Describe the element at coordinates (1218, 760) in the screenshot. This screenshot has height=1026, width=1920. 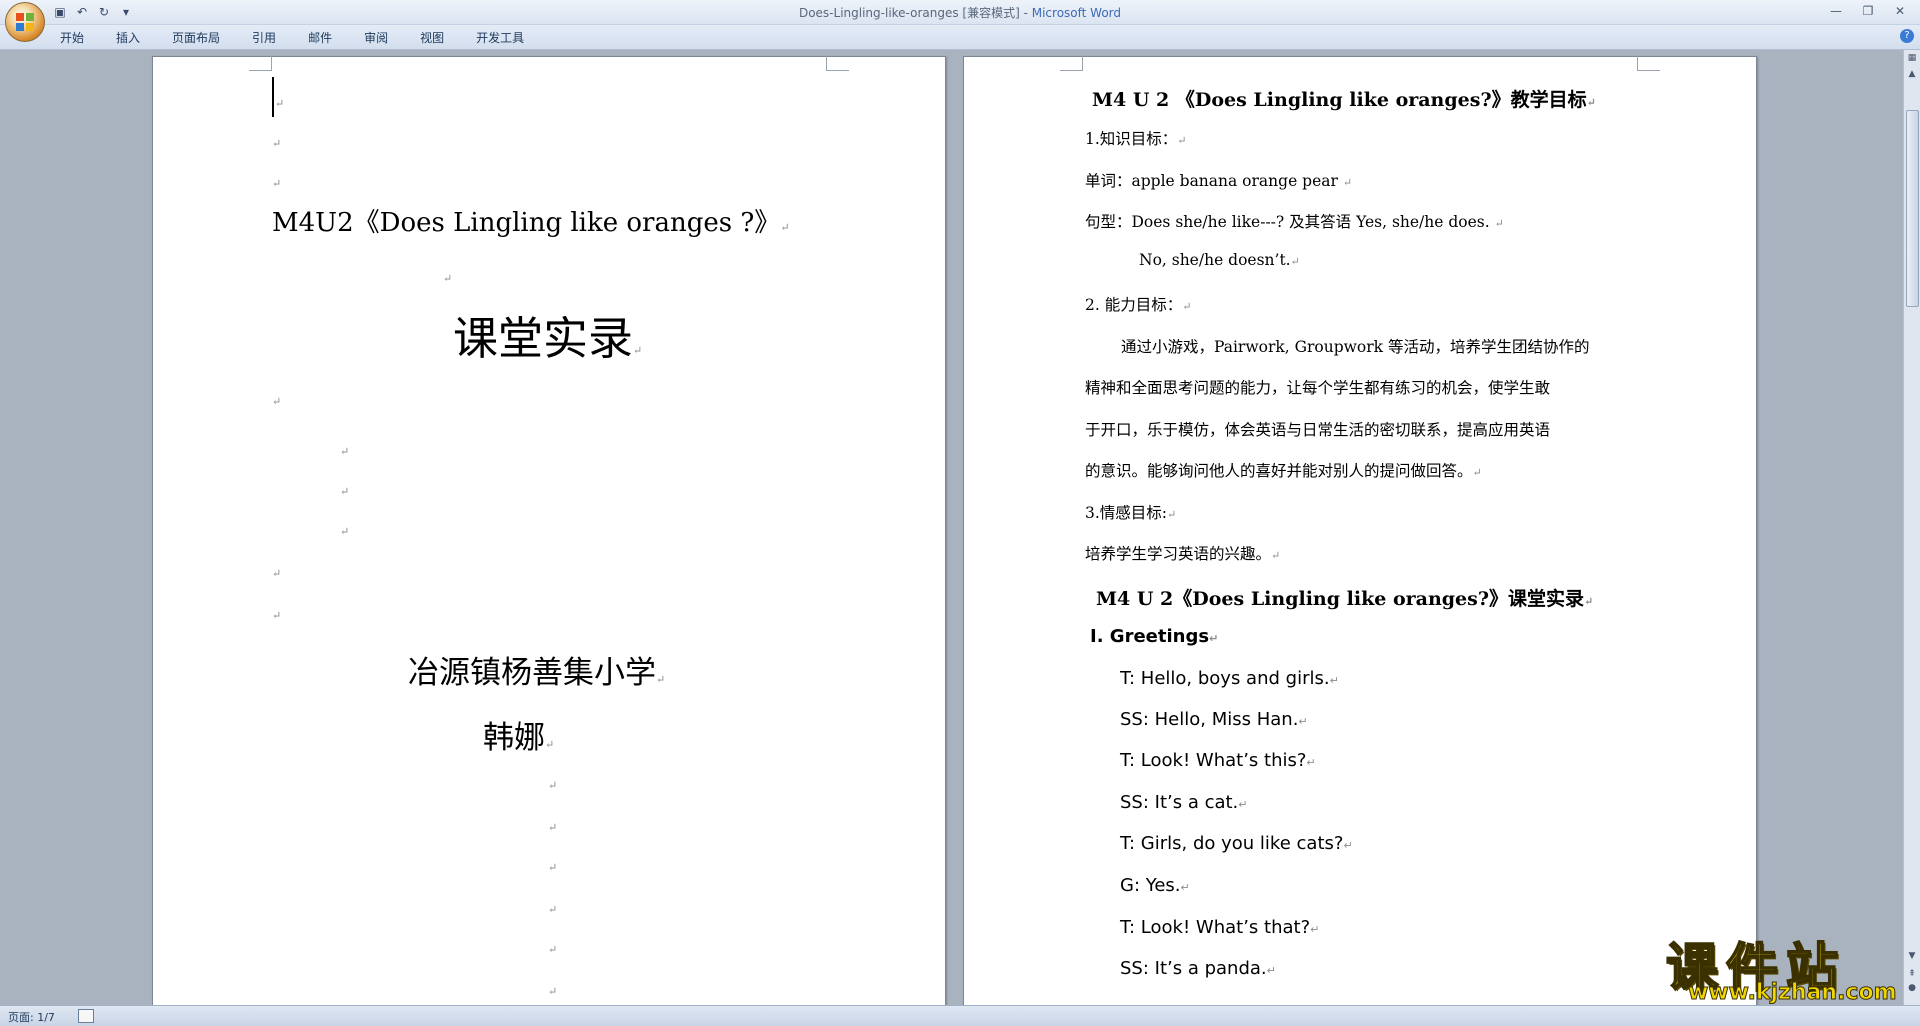
I see `dialog-line: T: Look! What’s this?↵` at that location.